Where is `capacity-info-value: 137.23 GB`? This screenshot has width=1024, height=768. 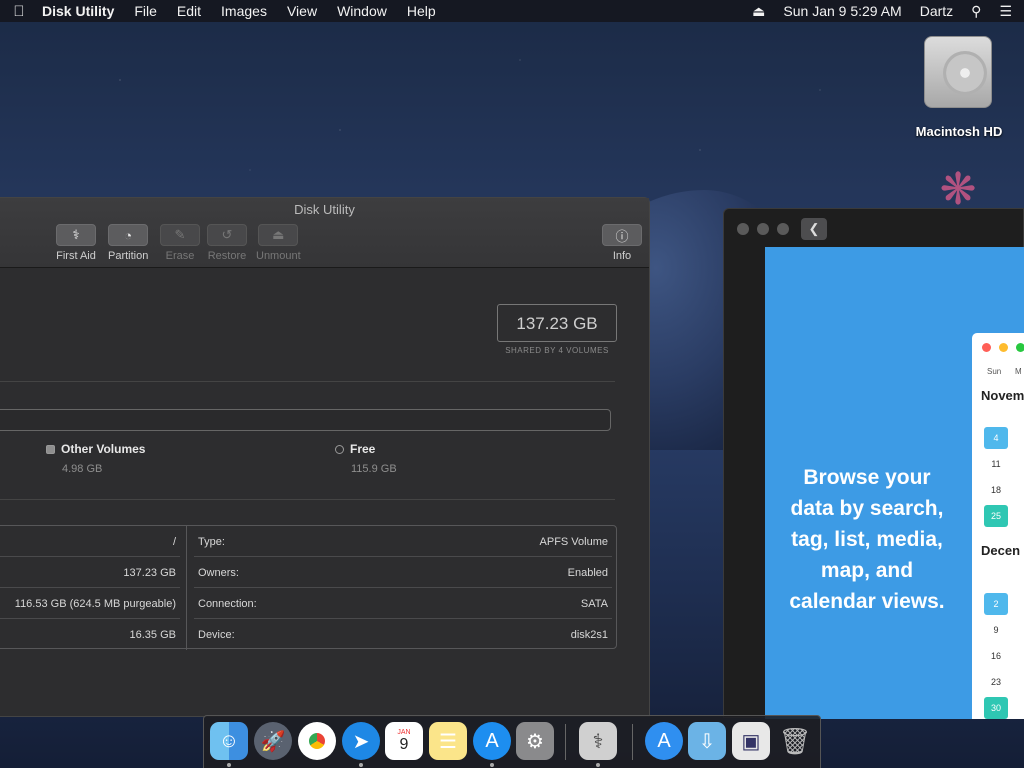 capacity-info-value: 137.23 GB is located at coordinates (149, 573).